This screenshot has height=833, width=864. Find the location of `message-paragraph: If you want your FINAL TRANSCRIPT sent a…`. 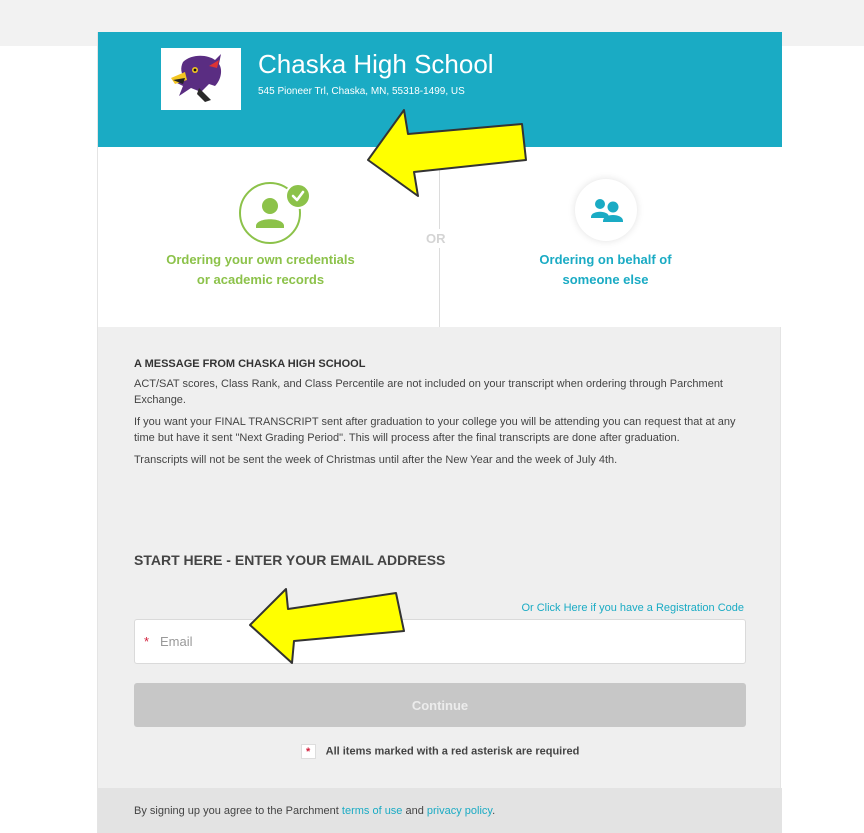

message-paragraph: If you want your FINAL TRANSCRIPT sent a… is located at coordinates (435, 430).